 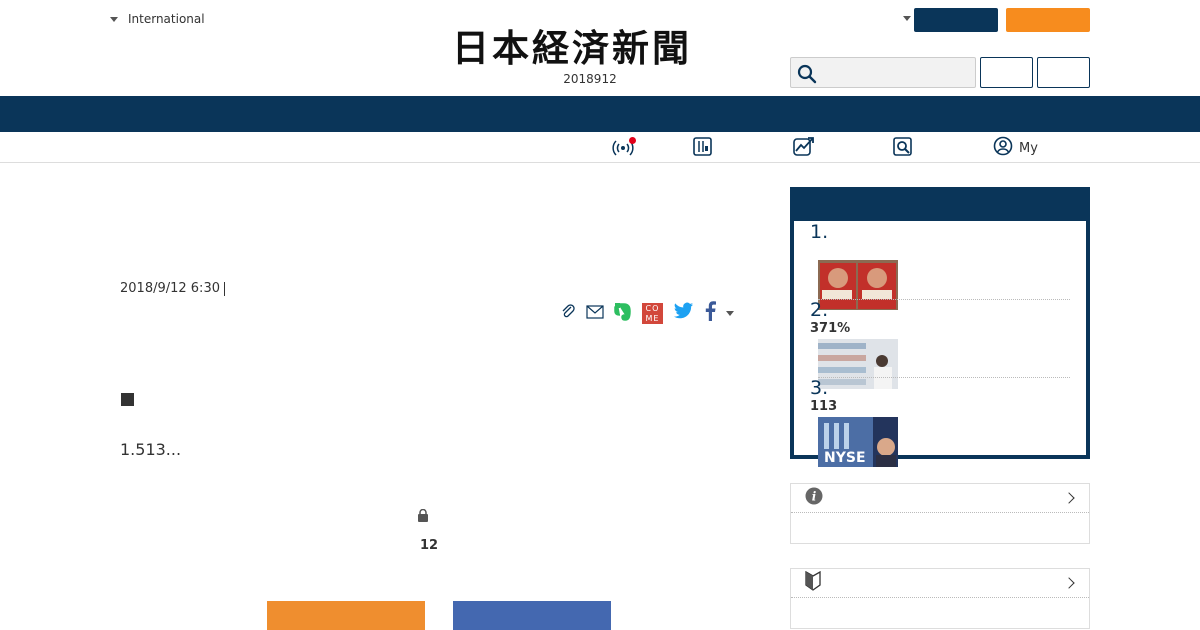 What do you see at coordinates (807, 76) in the screenshot?
I see `search-icon` at bounding box center [807, 76].